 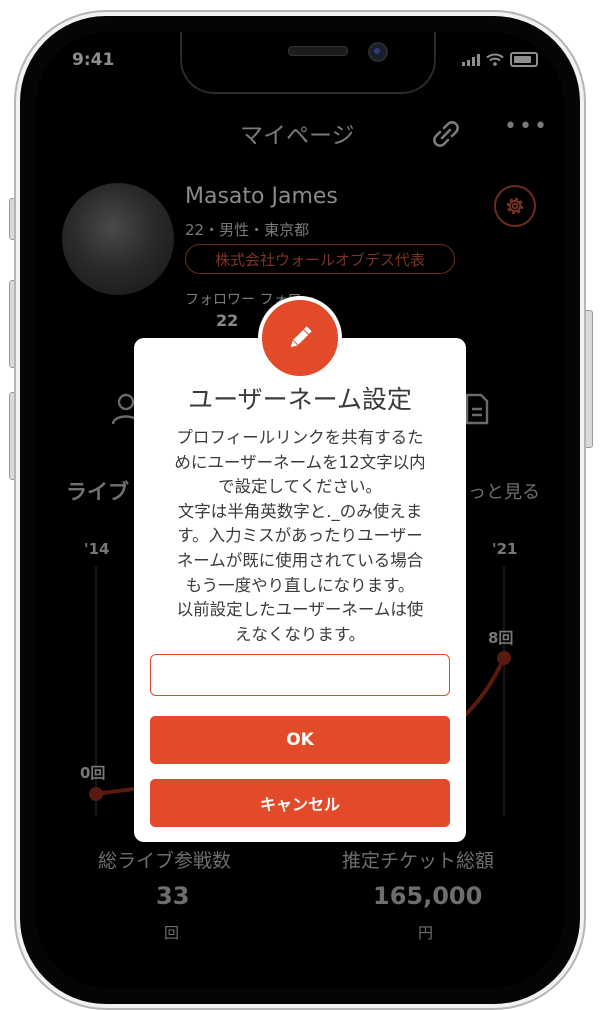 I want to click on dialog-message-line: ネームが既に使用されている場合, so click(x=300, y=560).